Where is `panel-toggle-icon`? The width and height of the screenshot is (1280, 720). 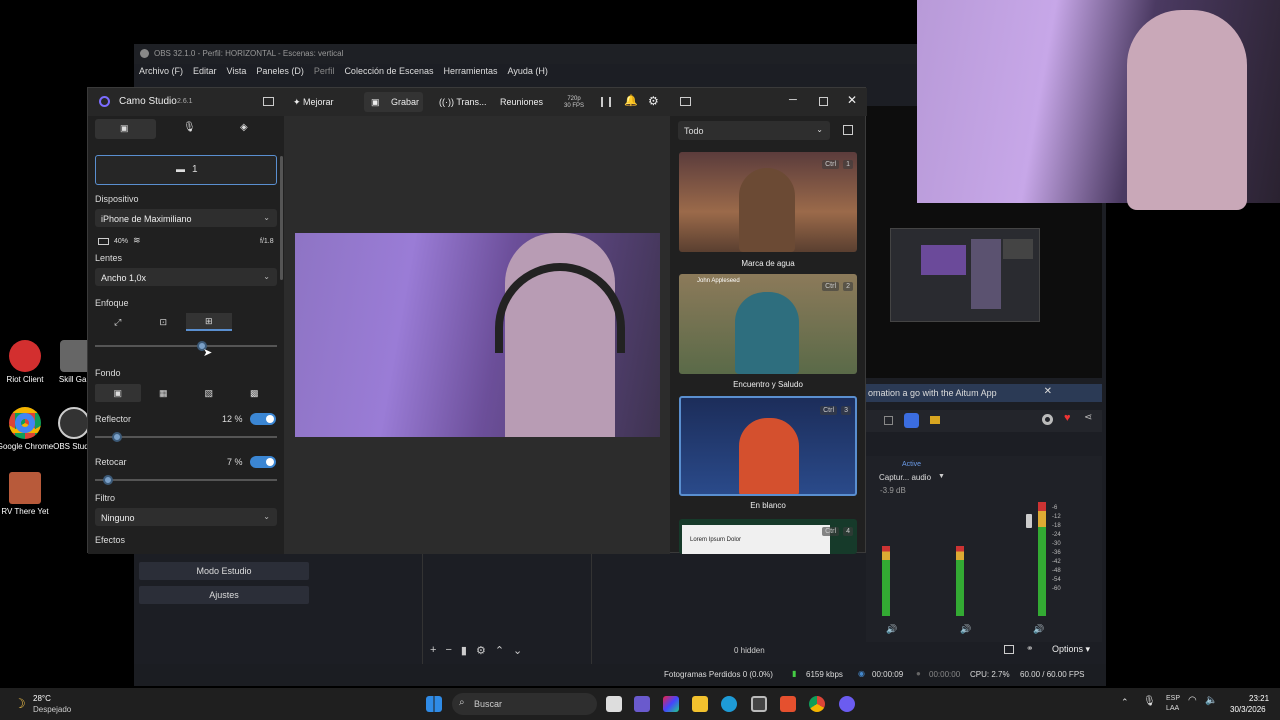 panel-toggle-icon is located at coordinates (685, 101).